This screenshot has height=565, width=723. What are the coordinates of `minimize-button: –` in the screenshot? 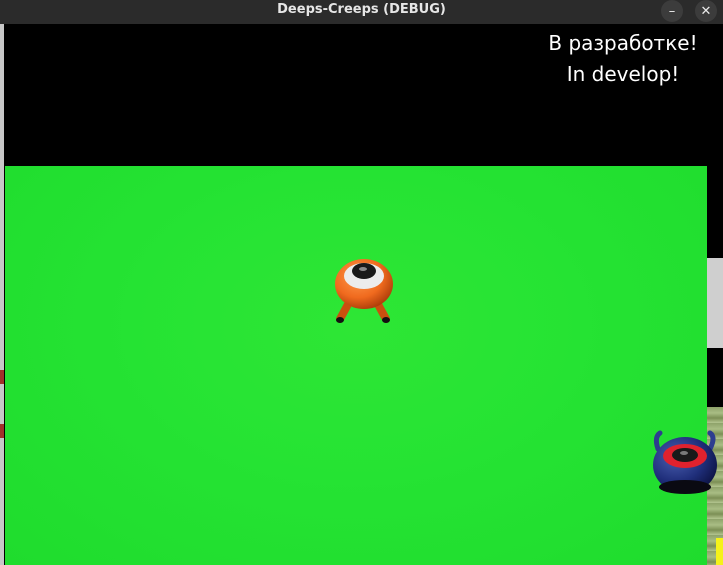 It's located at (672, 11).